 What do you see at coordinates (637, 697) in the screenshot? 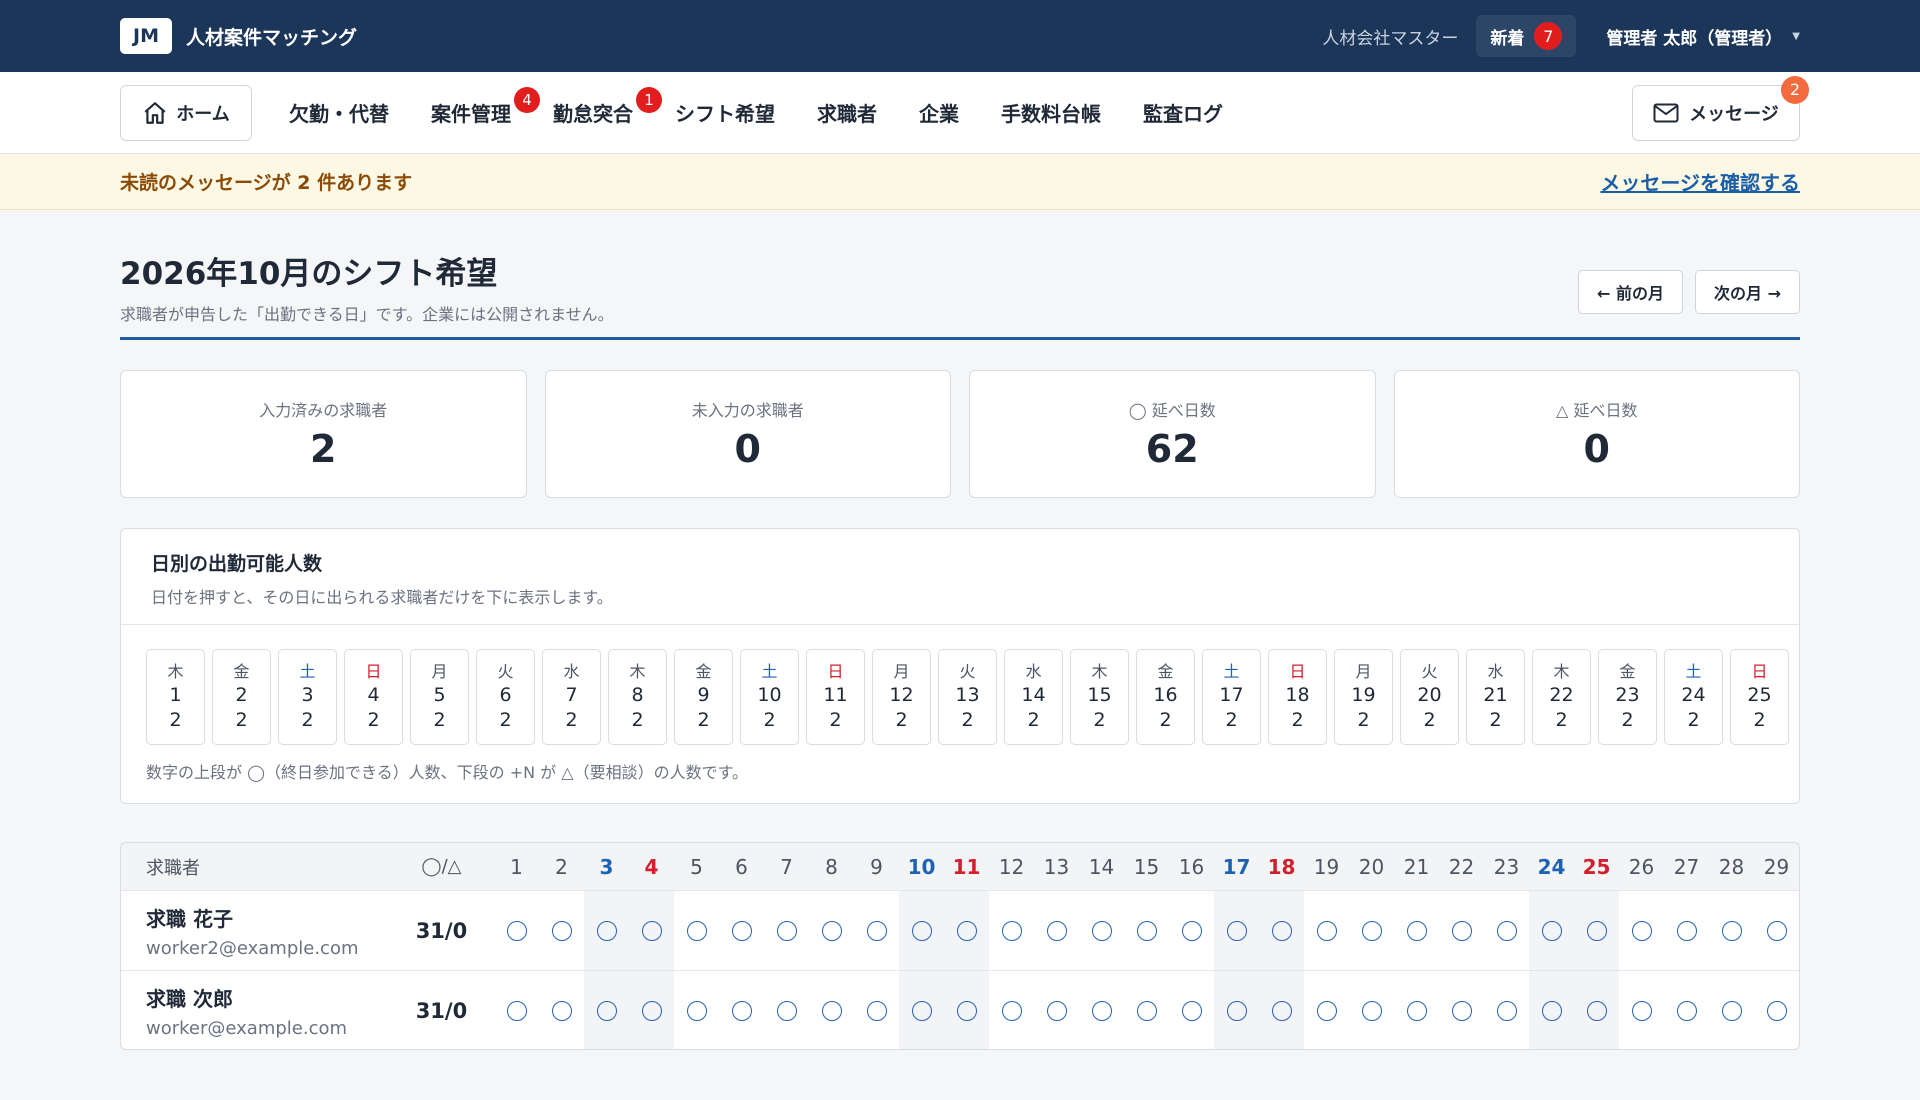
I see `day-cell: 木 8 2` at bounding box center [637, 697].